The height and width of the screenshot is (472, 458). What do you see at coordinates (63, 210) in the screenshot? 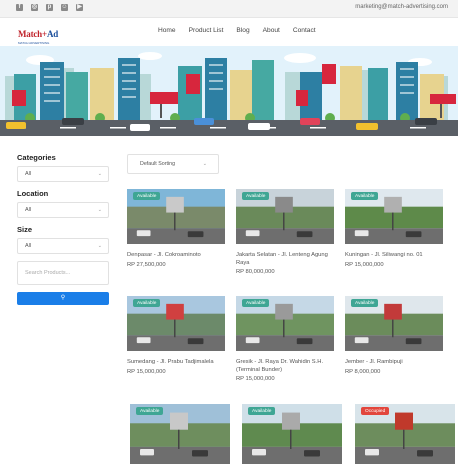
I see `location-select: All ⌄` at bounding box center [63, 210].